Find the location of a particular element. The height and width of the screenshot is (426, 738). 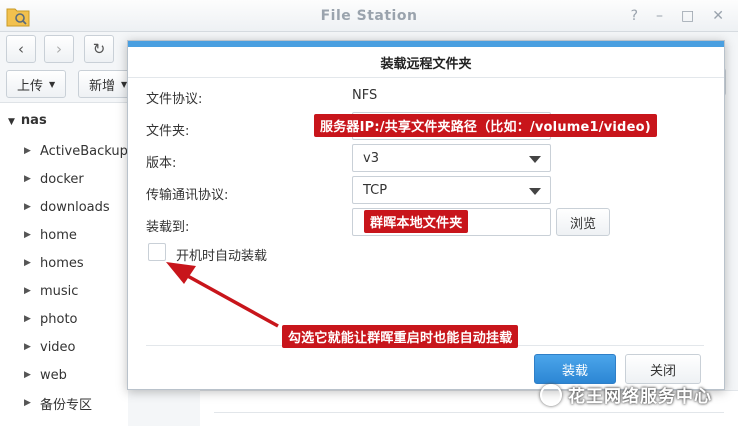

tree-item-label: web is located at coordinates (53, 375).